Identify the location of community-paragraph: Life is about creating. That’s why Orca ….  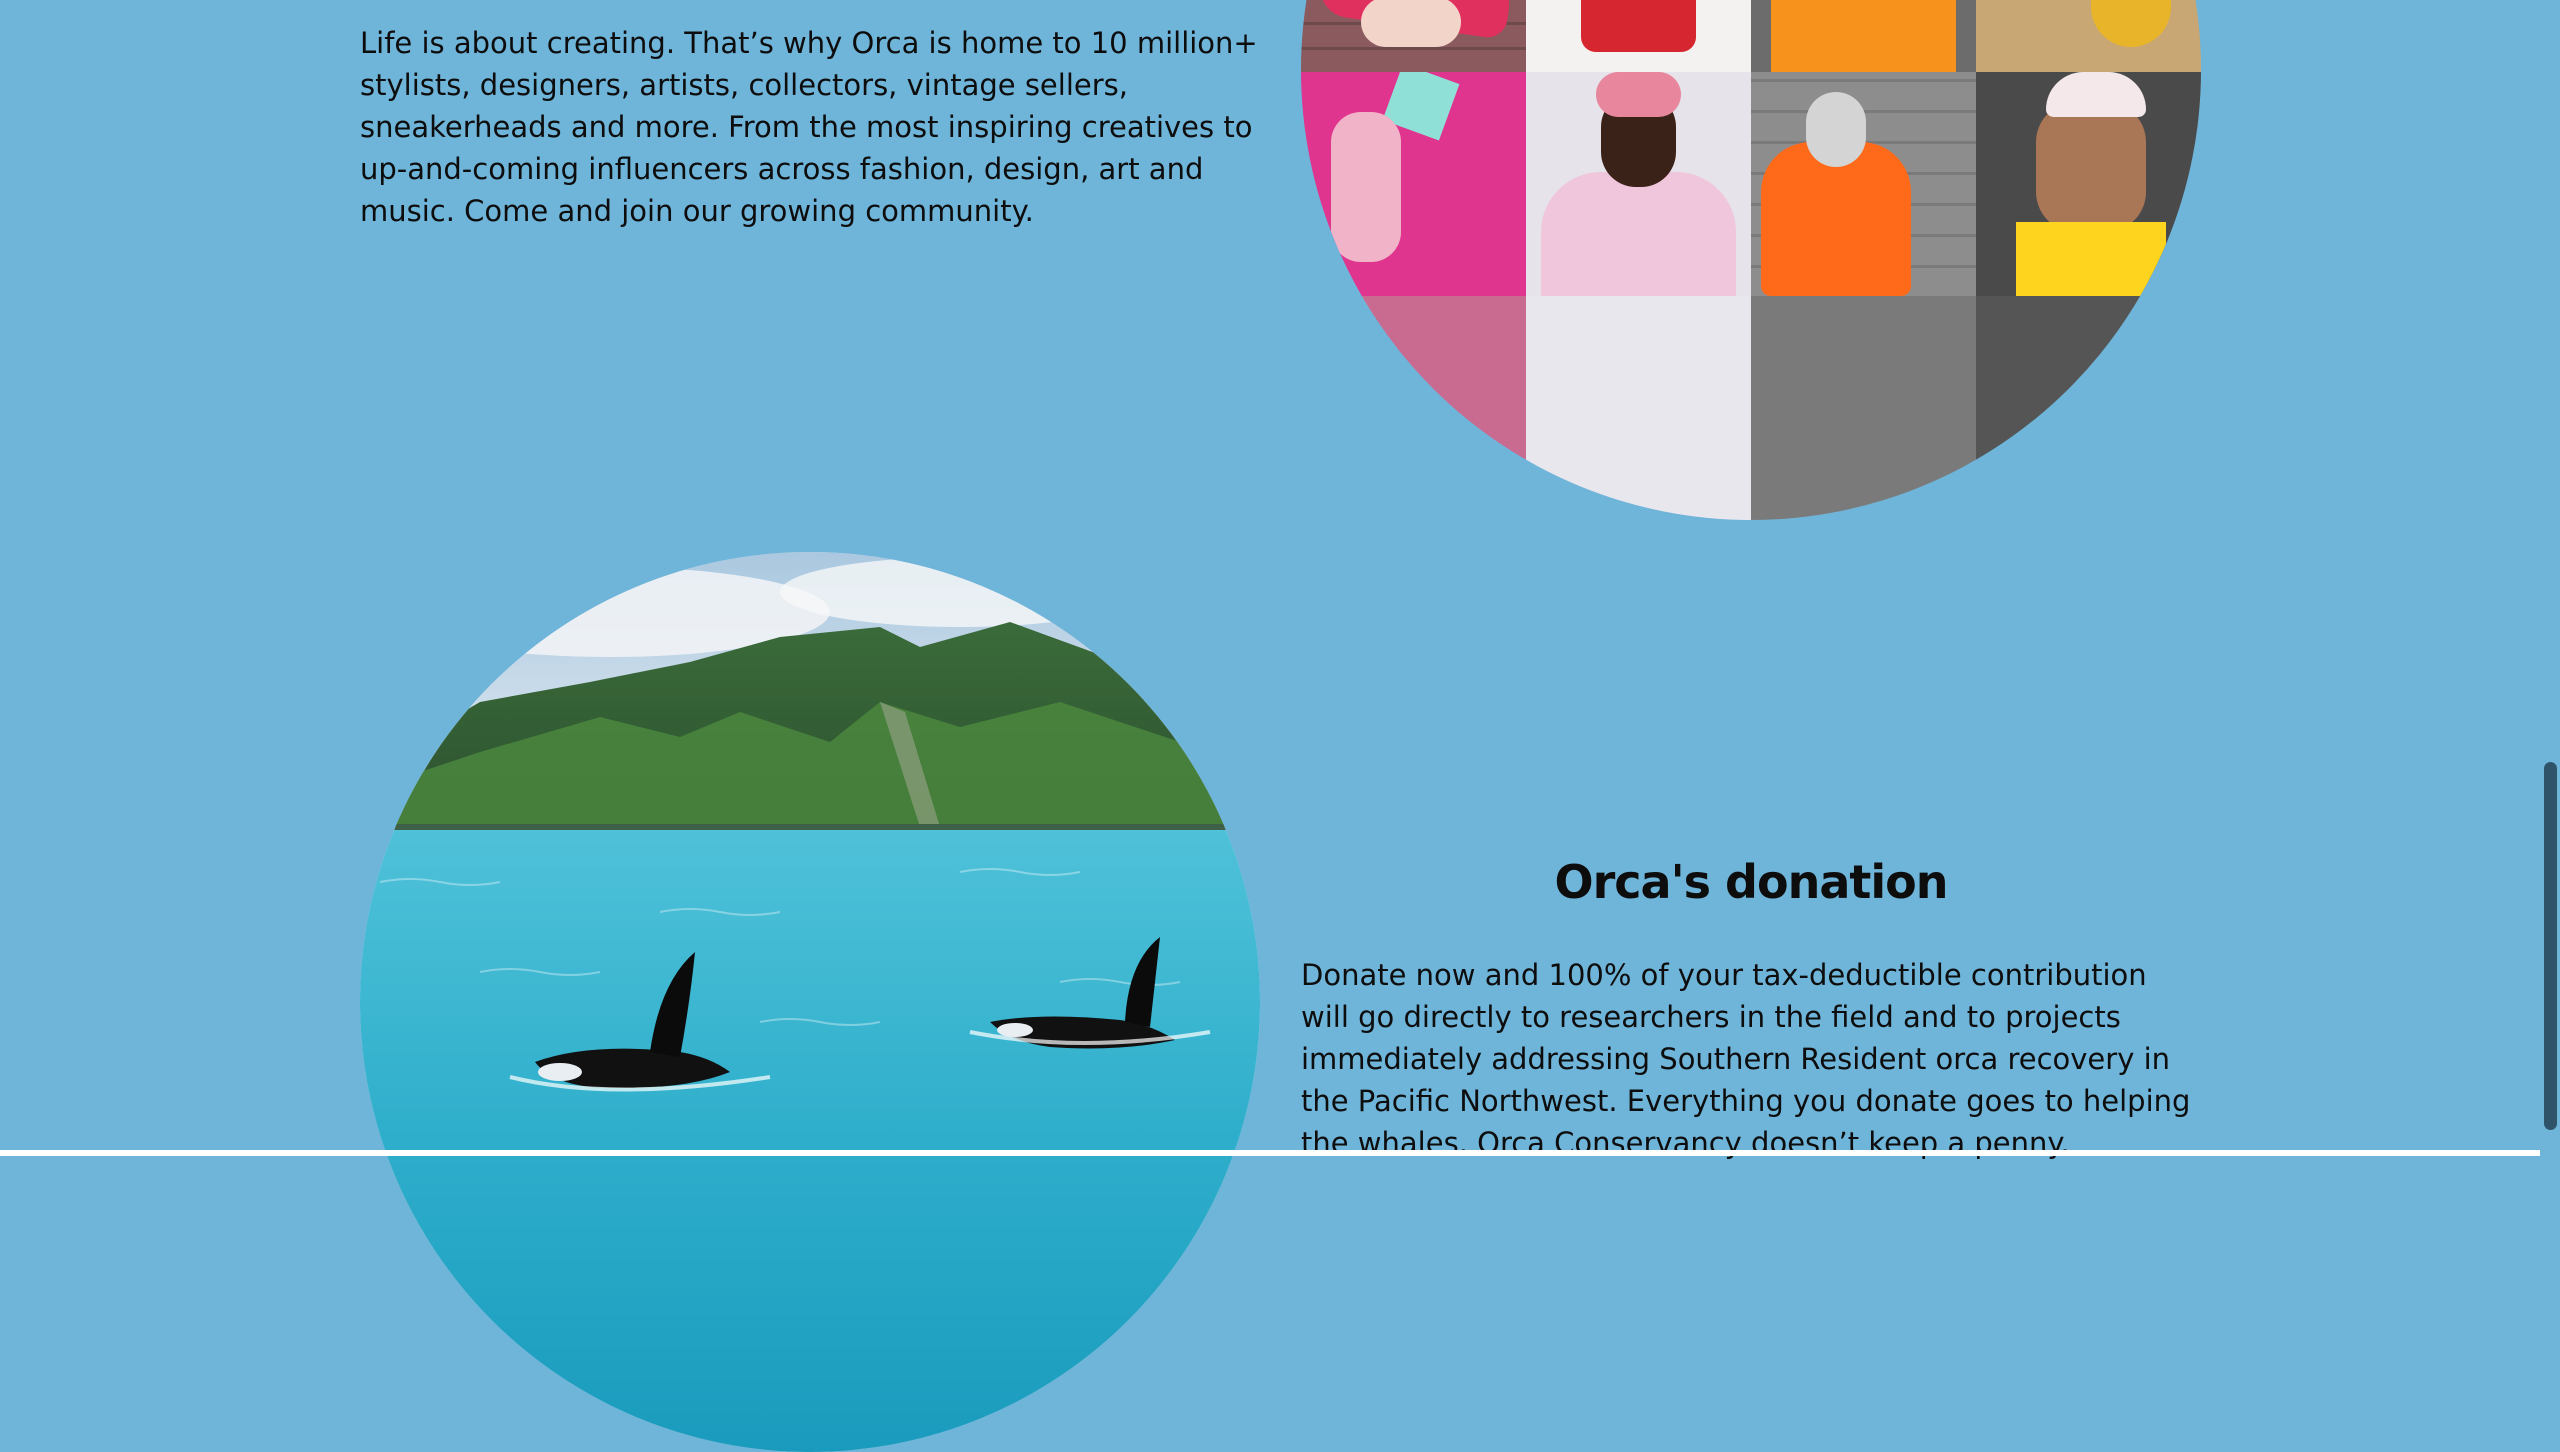
(809, 127).